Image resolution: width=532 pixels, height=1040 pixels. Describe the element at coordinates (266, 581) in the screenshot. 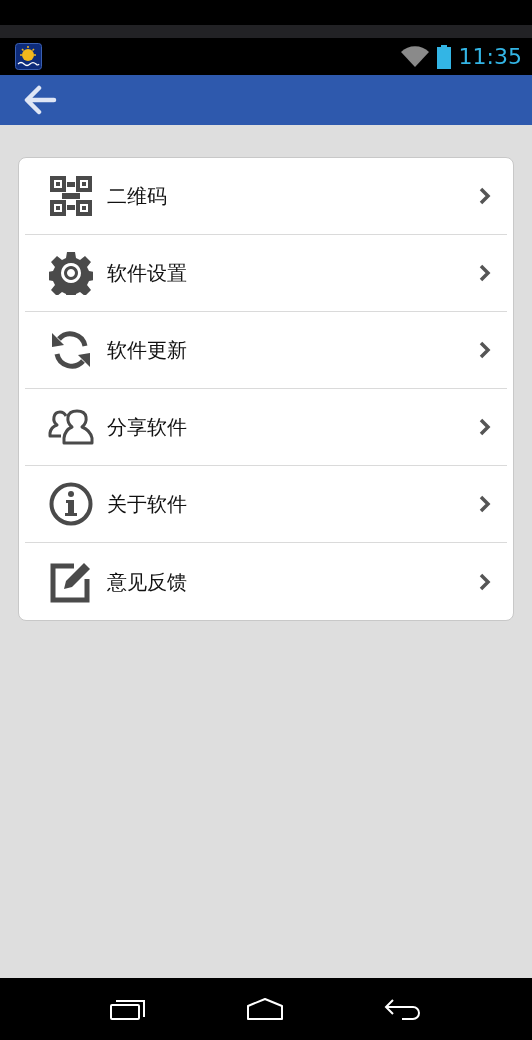

I see `menu-item: 意见反馈` at that location.